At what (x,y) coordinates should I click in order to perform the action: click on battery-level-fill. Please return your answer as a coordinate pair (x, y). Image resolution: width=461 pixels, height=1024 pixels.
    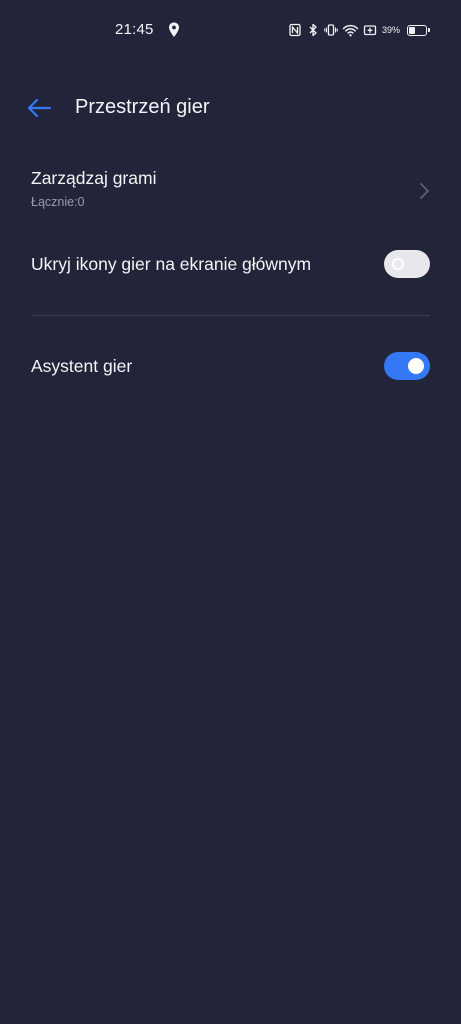
    Looking at the image, I should click on (412, 30).